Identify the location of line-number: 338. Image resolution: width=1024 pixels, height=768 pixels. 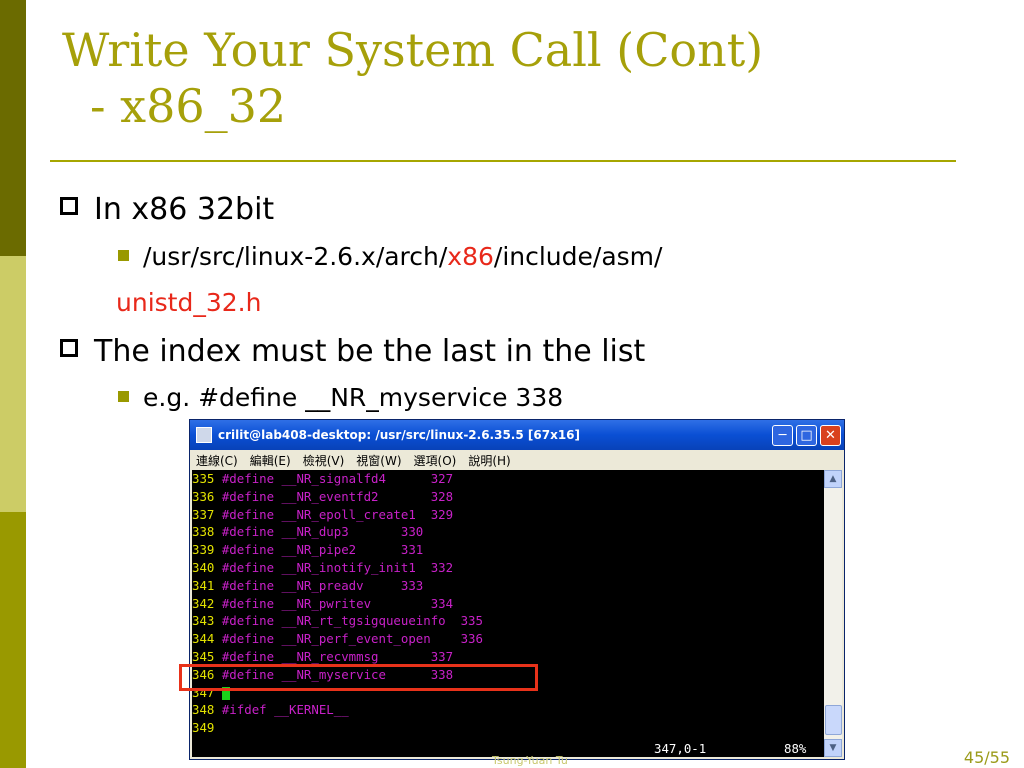
(203, 532).